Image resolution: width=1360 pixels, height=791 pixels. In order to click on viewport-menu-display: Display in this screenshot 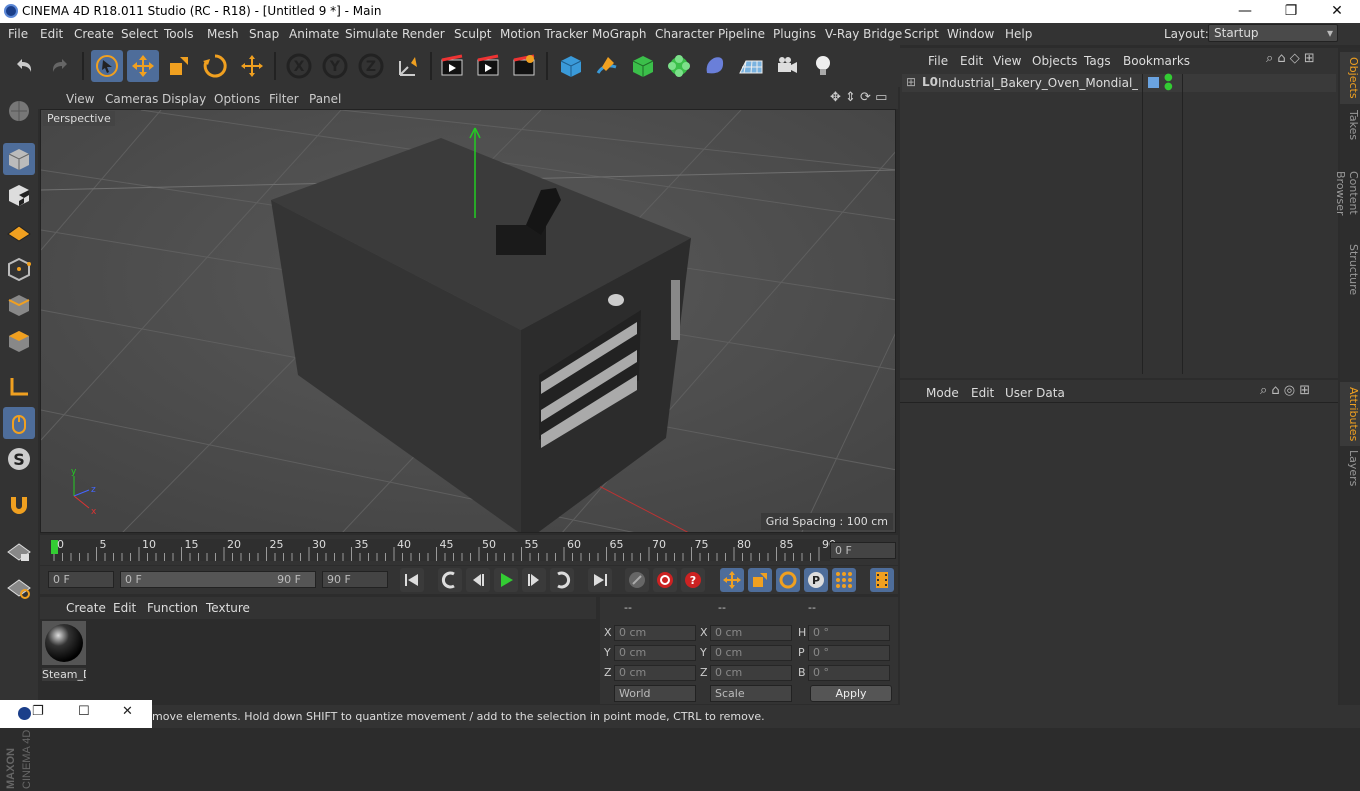, I will do `click(184, 99)`.